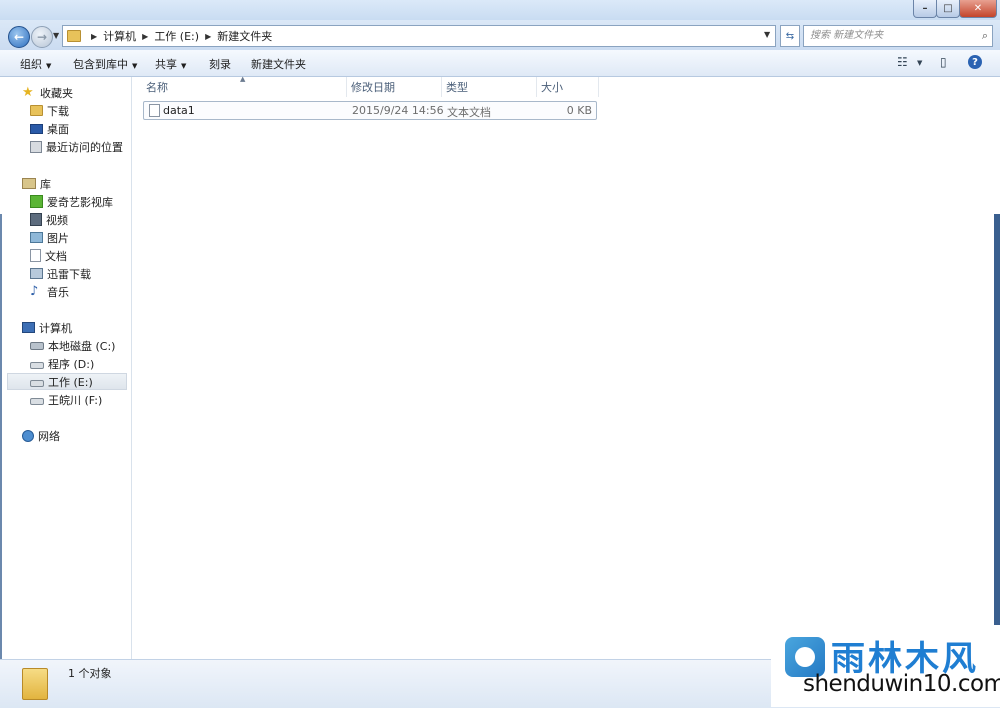 The image size is (1000, 708). I want to click on nav-label: 王皖川 (F:), so click(75, 400).